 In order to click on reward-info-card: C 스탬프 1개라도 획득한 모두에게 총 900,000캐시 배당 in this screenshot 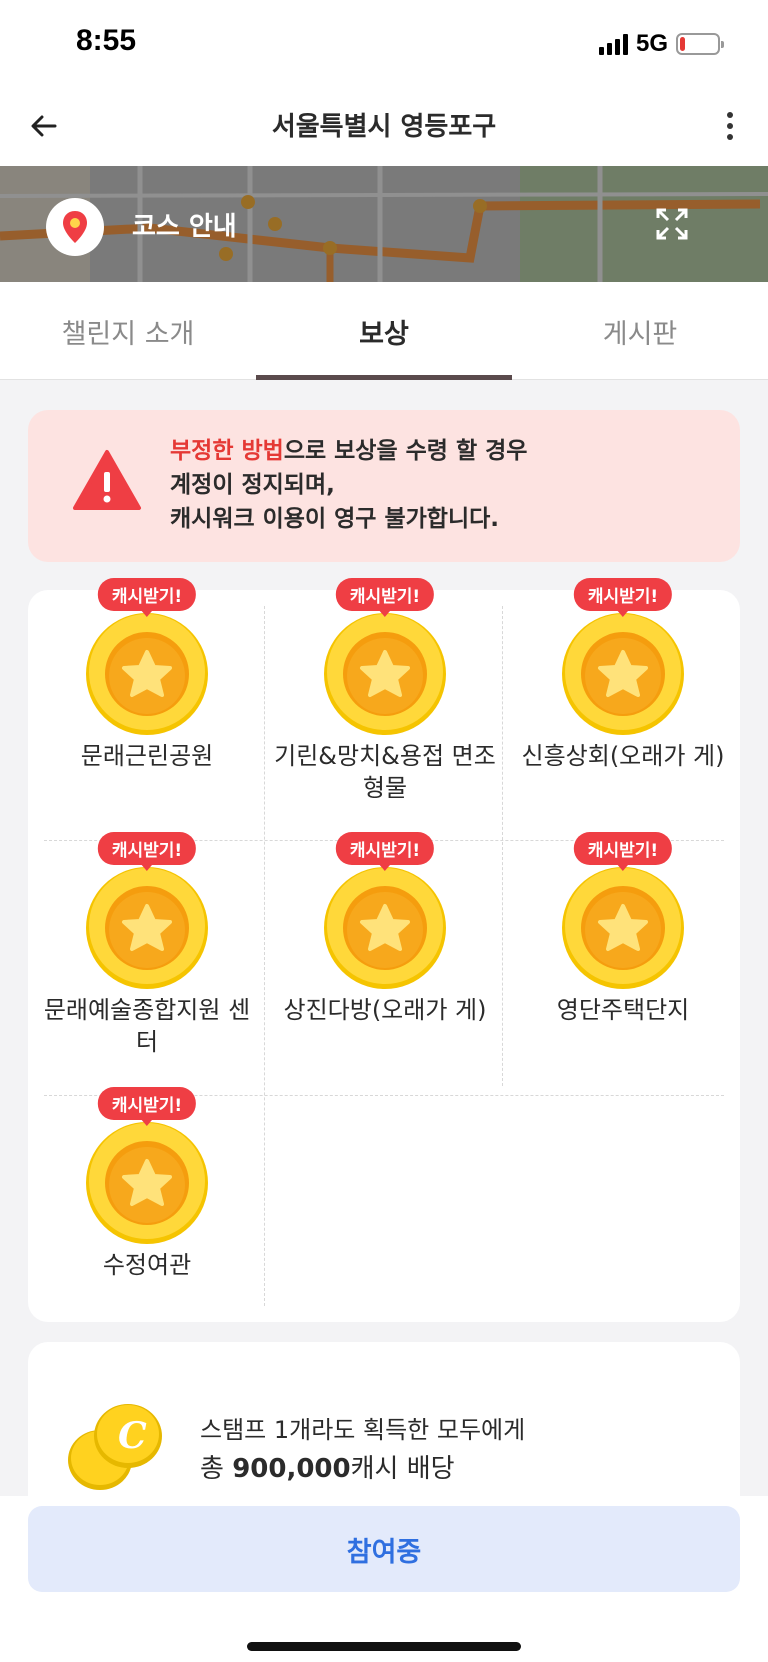, I will do `click(384, 1427)`.